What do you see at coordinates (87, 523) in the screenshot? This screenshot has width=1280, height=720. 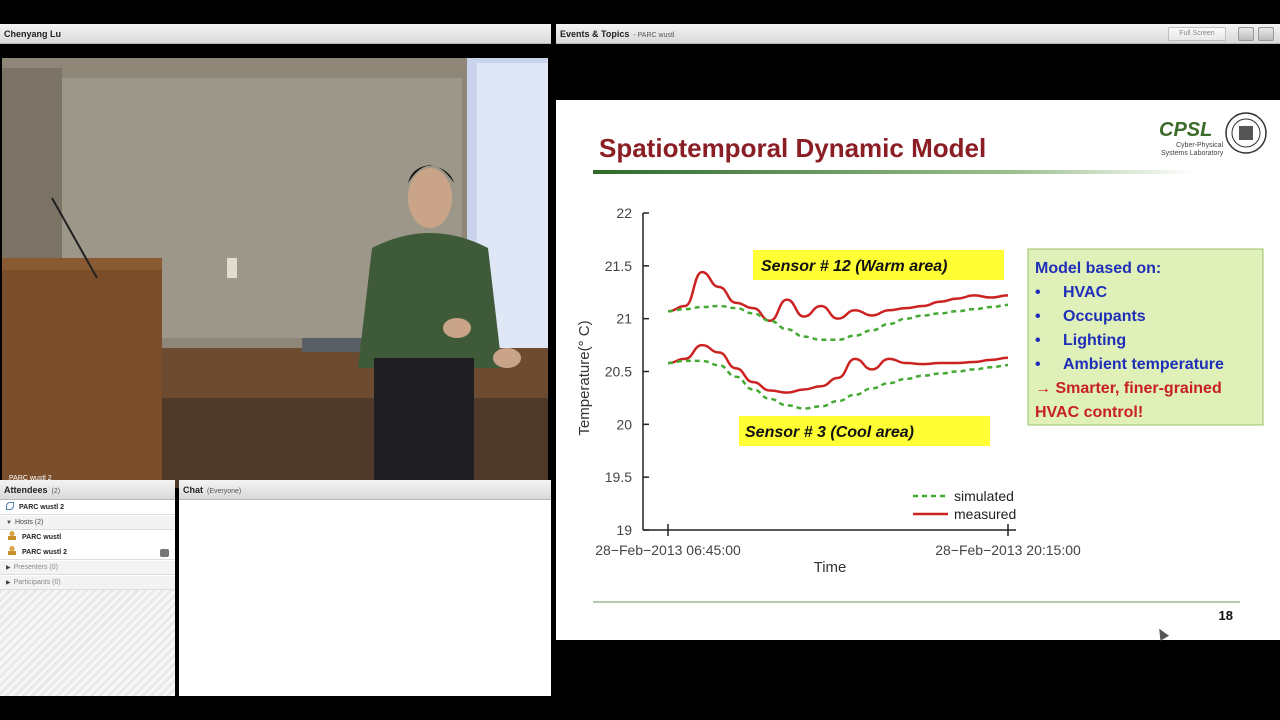 I see `hosts-group: ▼ Hosts (2)` at bounding box center [87, 523].